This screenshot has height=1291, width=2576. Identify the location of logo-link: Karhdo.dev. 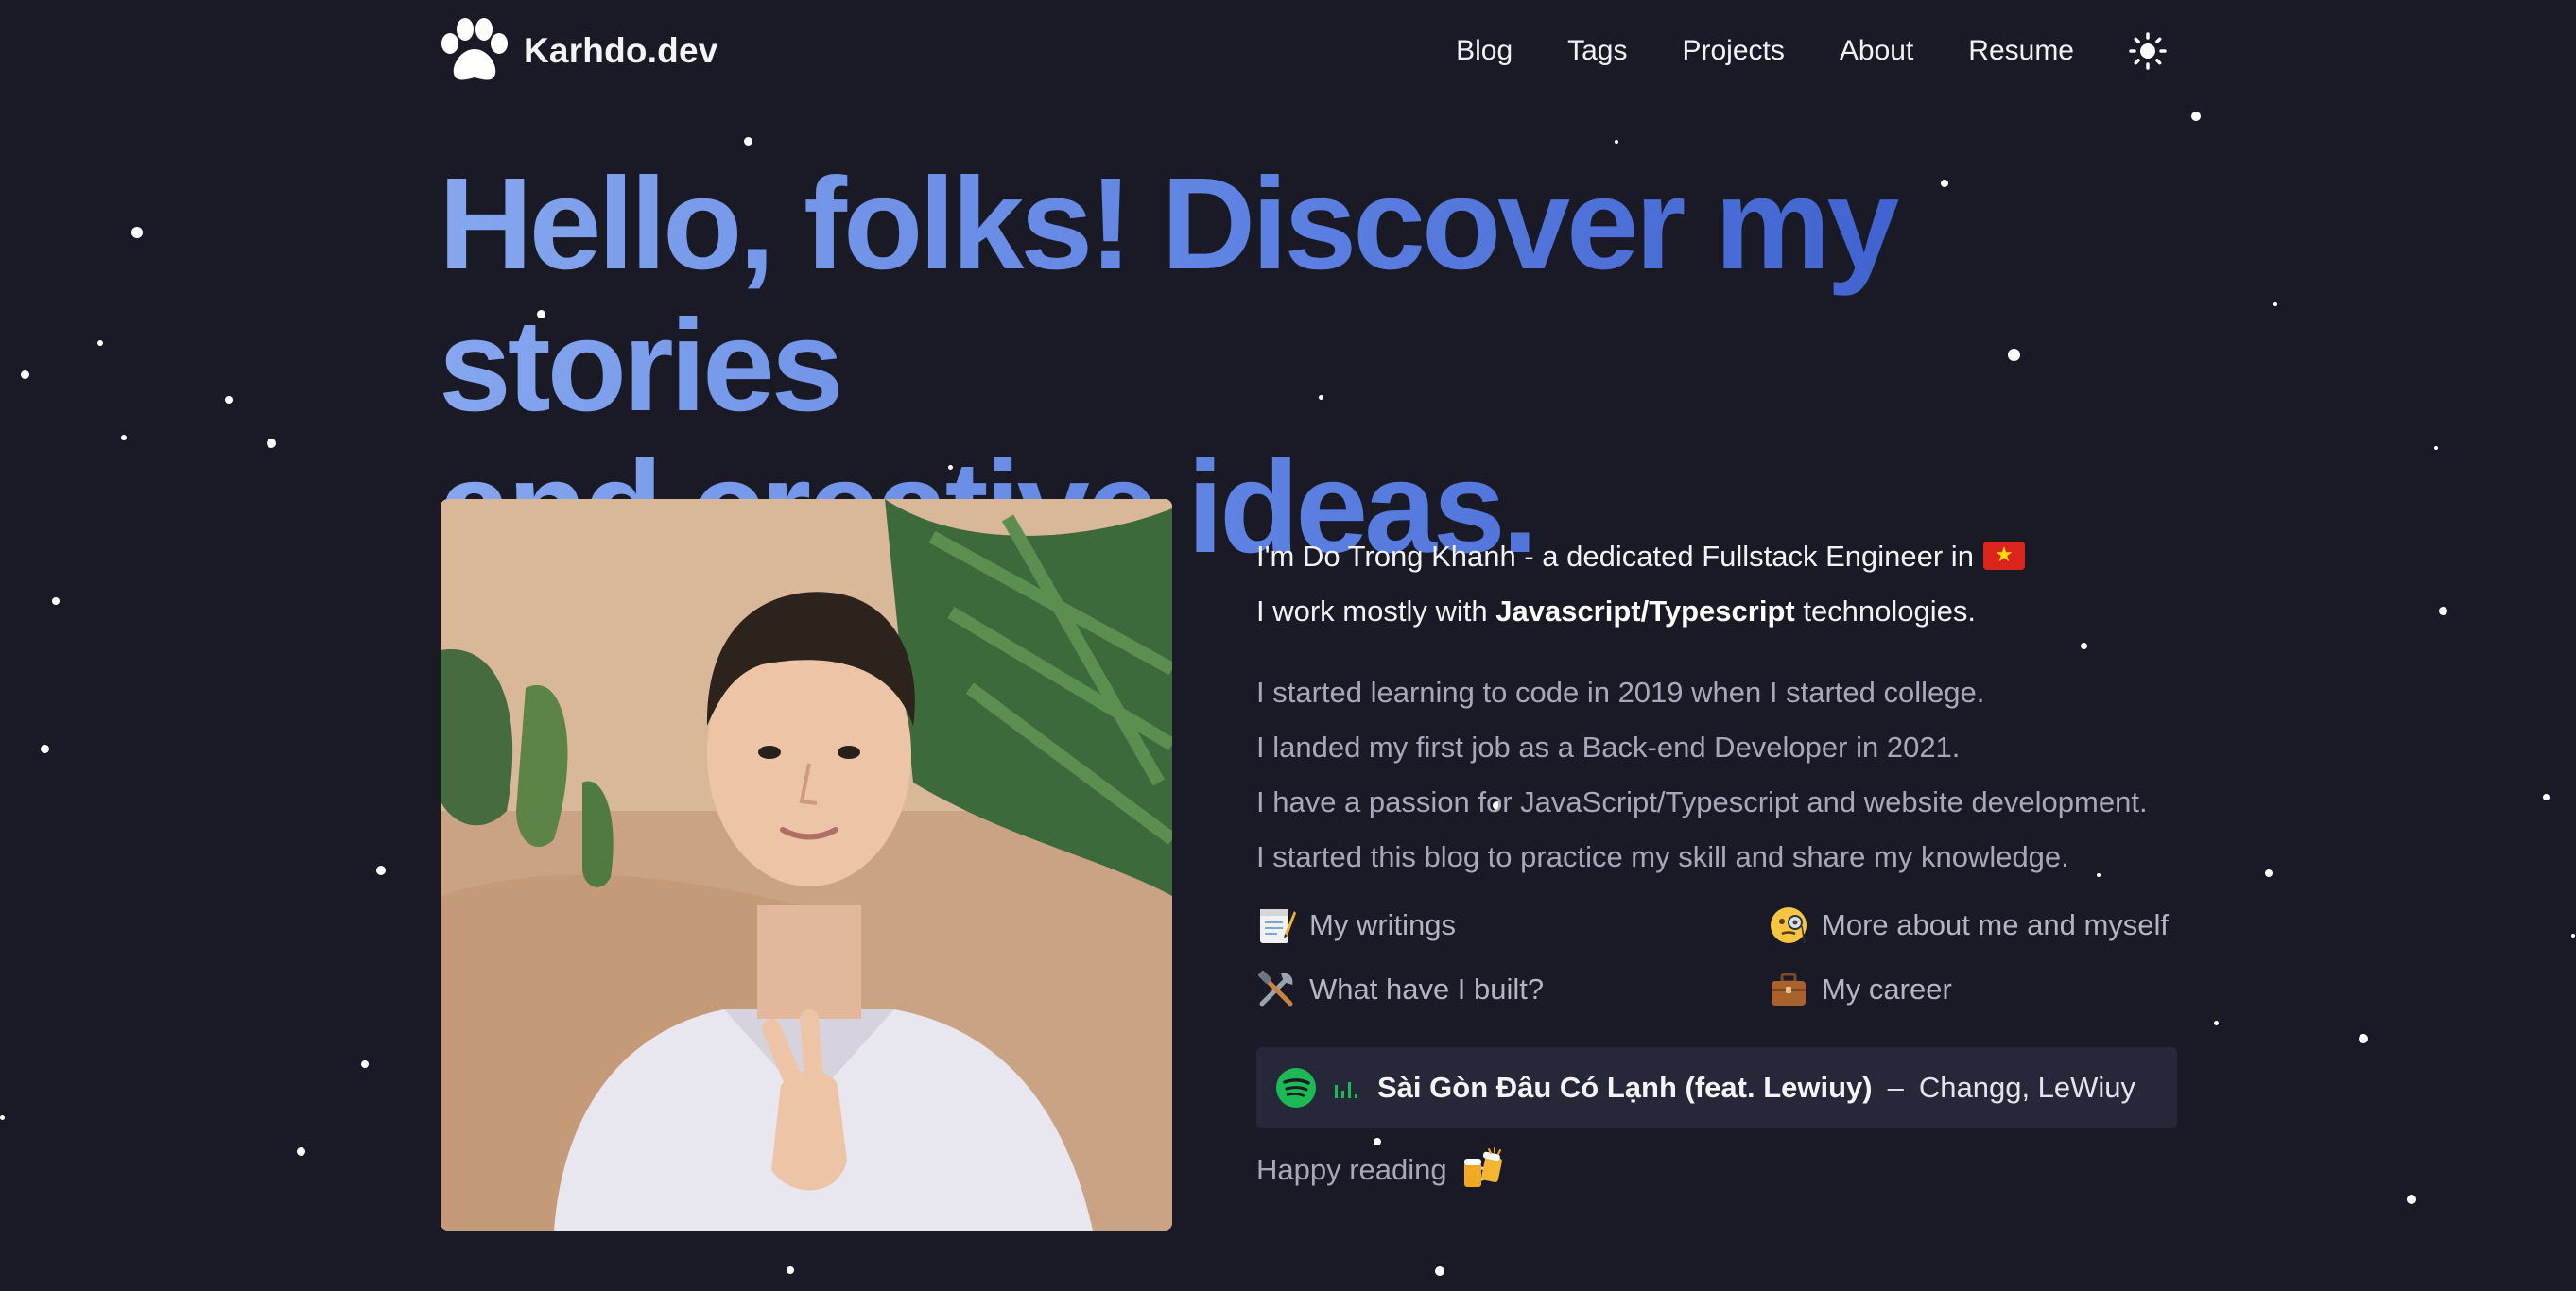
(578, 51).